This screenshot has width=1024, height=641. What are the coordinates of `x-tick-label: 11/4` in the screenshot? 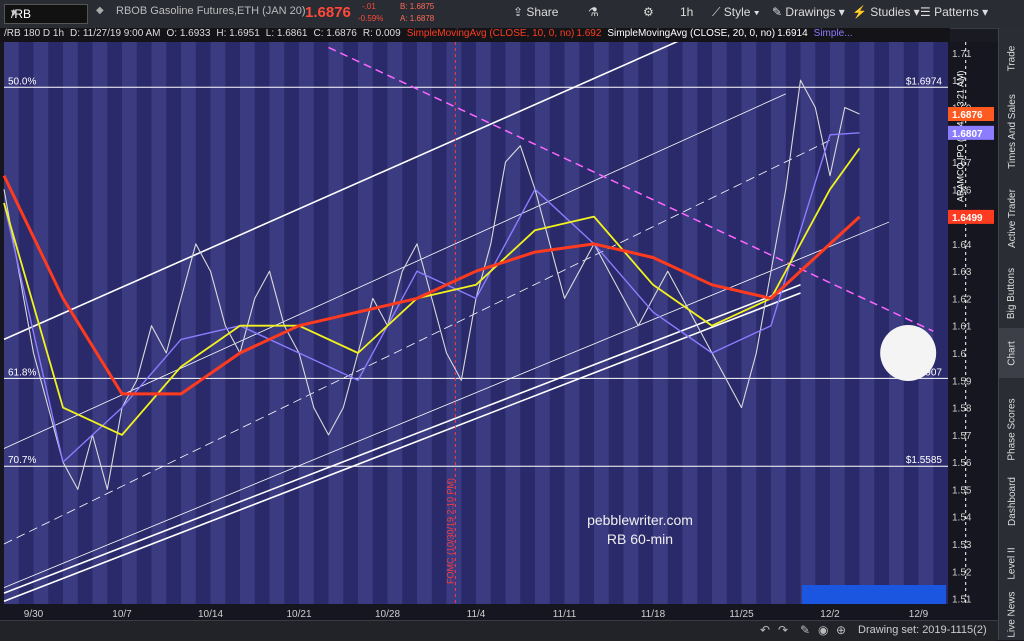 It's located at (476, 614).